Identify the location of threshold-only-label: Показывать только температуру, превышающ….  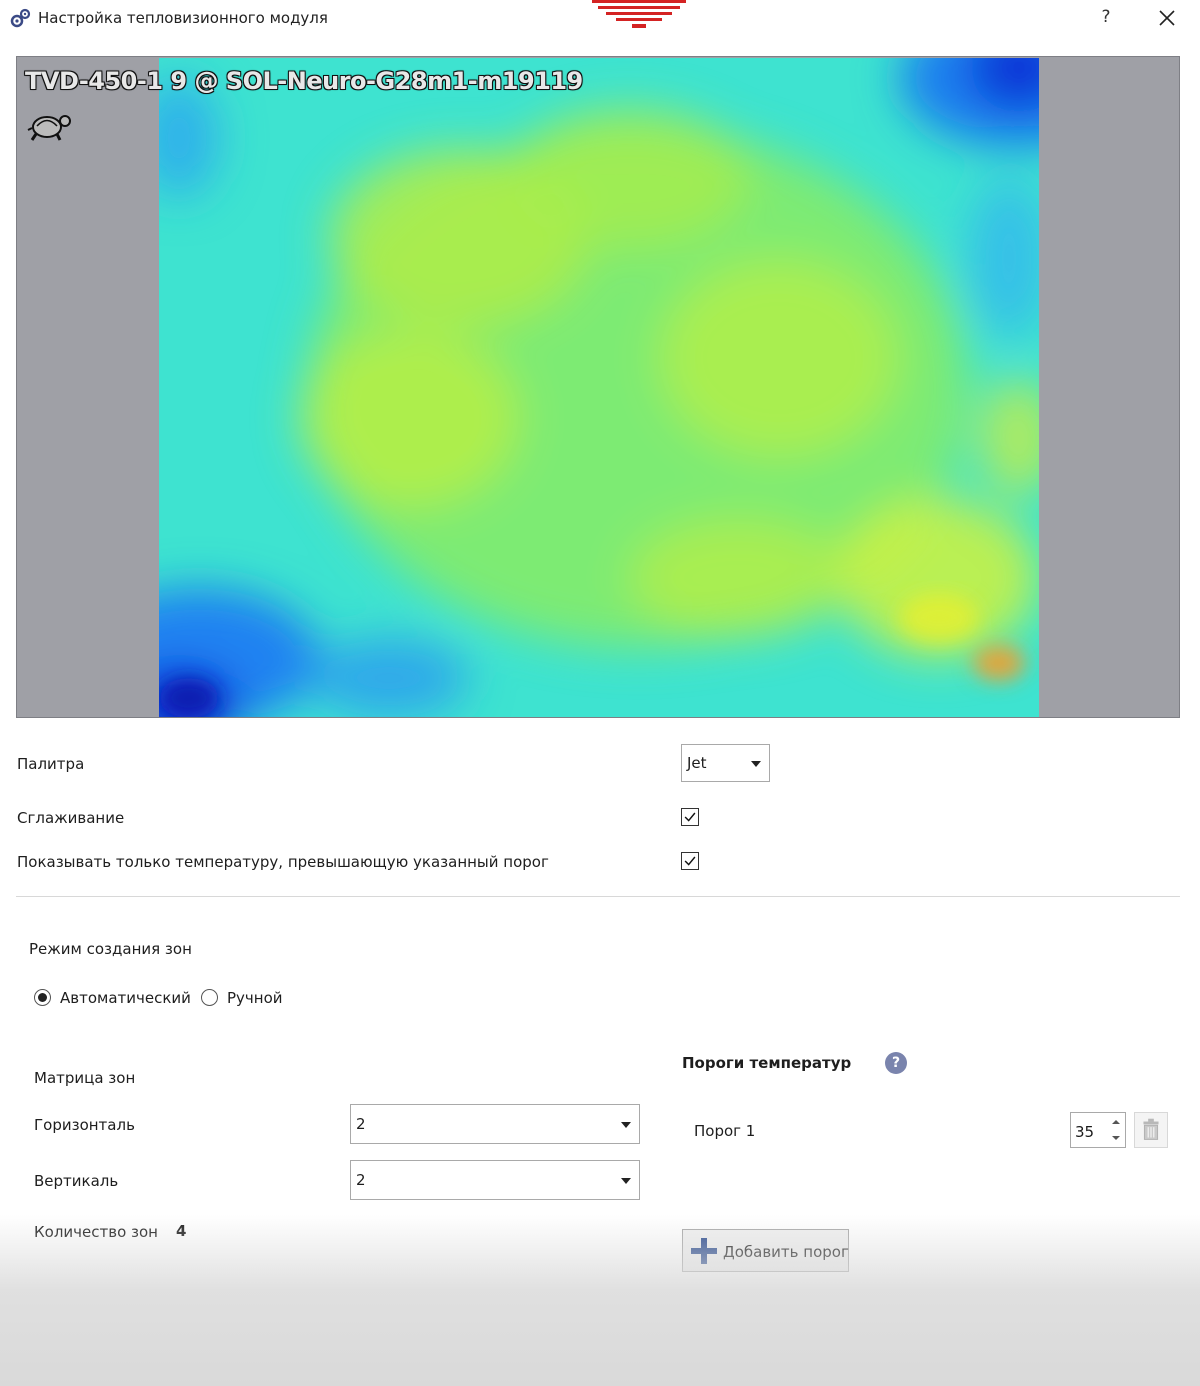
(283, 862).